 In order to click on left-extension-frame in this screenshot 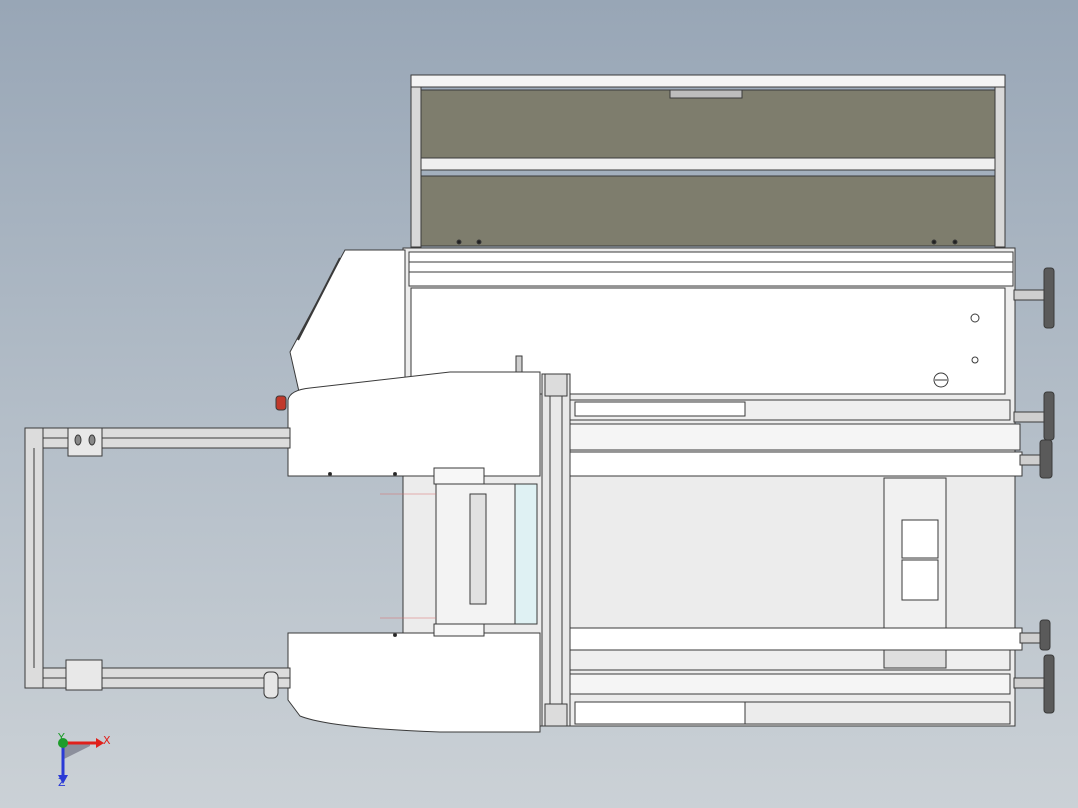, I will do `click(157, 563)`.